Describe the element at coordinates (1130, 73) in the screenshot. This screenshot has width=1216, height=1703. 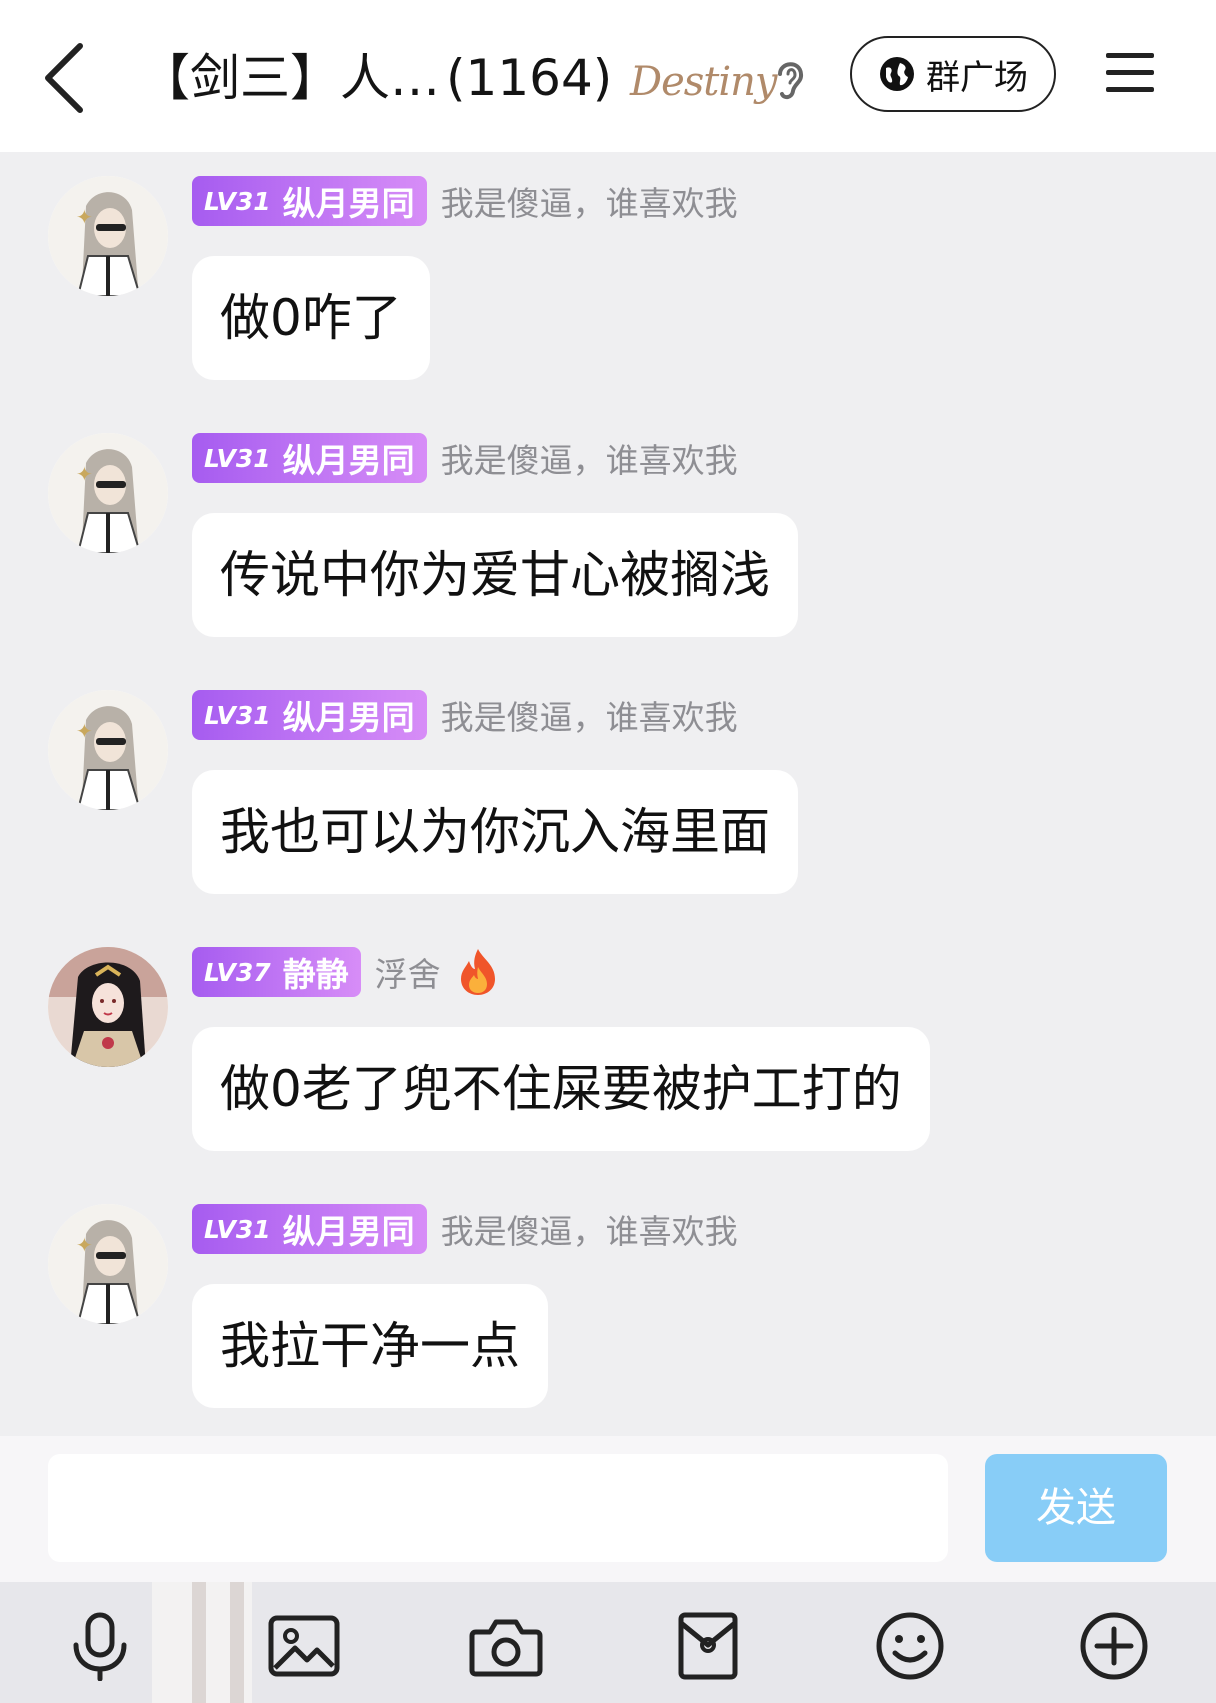
I see `menu-icon` at that location.